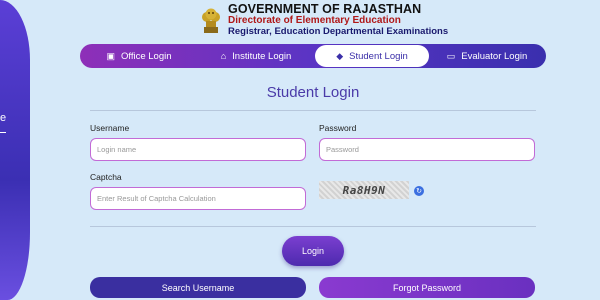 Image resolution: width=600 pixels, height=300 pixels. What do you see at coordinates (15, 150) in the screenshot?
I see `side-decoration` at bounding box center [15, 150].